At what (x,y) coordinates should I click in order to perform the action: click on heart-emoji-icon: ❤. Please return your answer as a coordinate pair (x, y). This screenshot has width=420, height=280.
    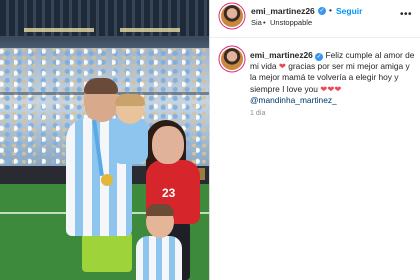
    Looking at the image, I should click on (282, 66).